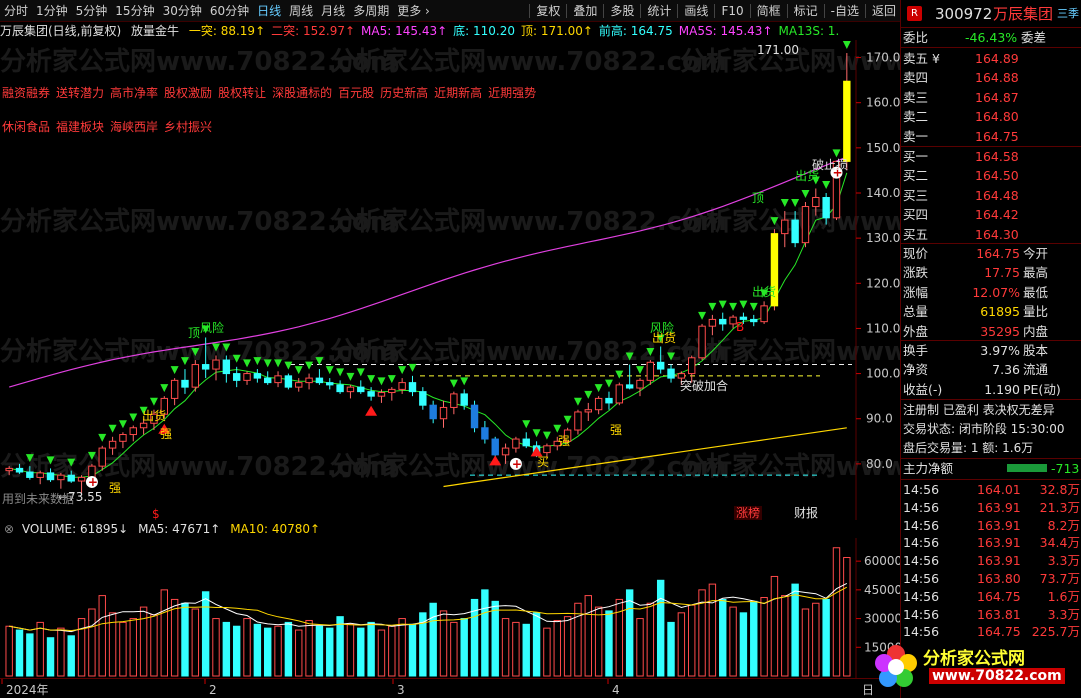  What do you see at coordinates (229, 10) in the screenshot?
I see `toolbar-period-5: 60分钟` at bounding box center [229, 10].